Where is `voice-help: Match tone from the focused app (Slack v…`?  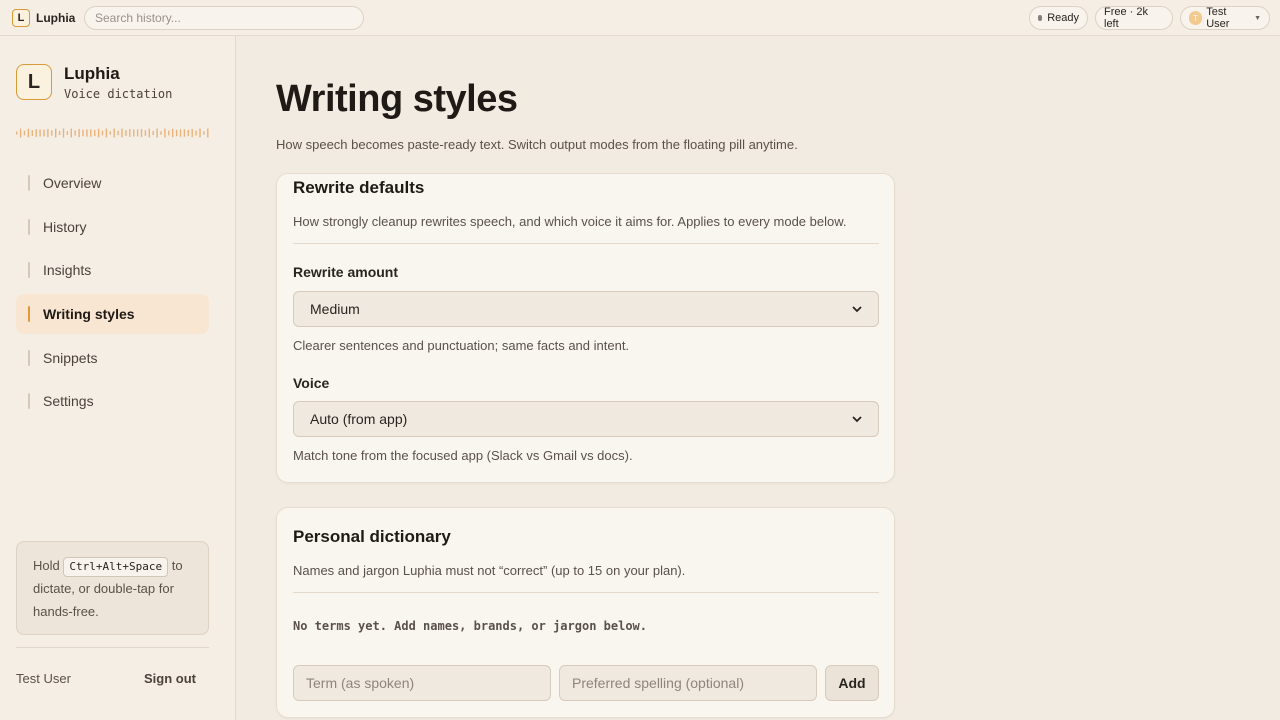 voice-help: Match tone from the focused app (Slack v… is located at coordinates (463, 455).